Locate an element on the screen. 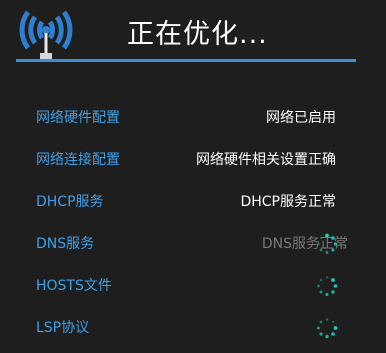 This screenshot has height=353, width=386. list-item-hosts: HOSTS文件 is located at coordinates (193, 288).